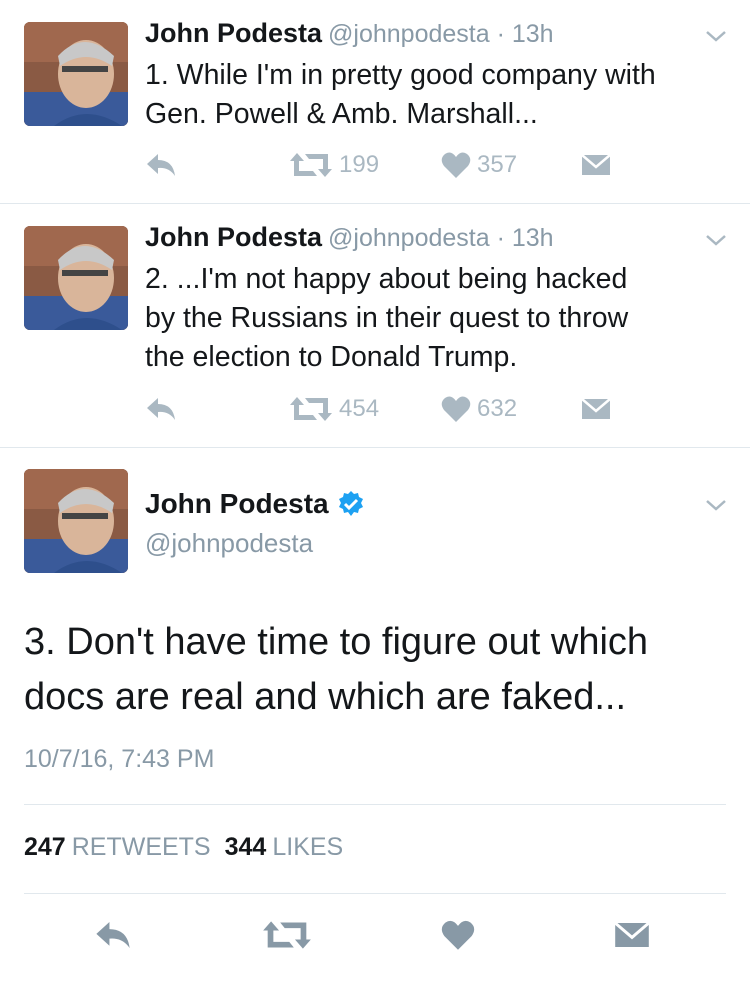  I want to click on engagement-counts: 247 RETWEETS 344 LIKES, so click(190, 847).